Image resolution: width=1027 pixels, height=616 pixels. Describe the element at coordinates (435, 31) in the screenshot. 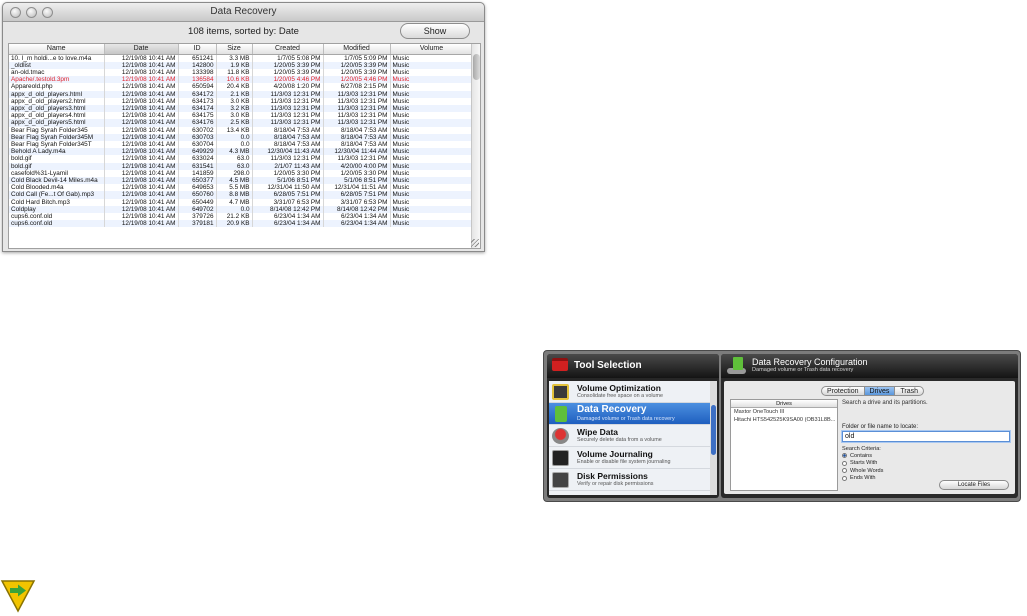

I see `show-button: Show` at that location.